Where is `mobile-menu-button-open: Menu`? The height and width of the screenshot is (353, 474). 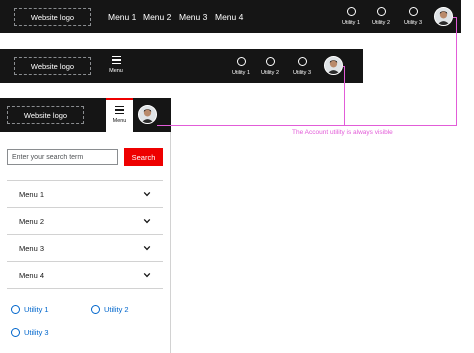 mobile-menu-button-open: Menu is located at coordinates (119, 115).